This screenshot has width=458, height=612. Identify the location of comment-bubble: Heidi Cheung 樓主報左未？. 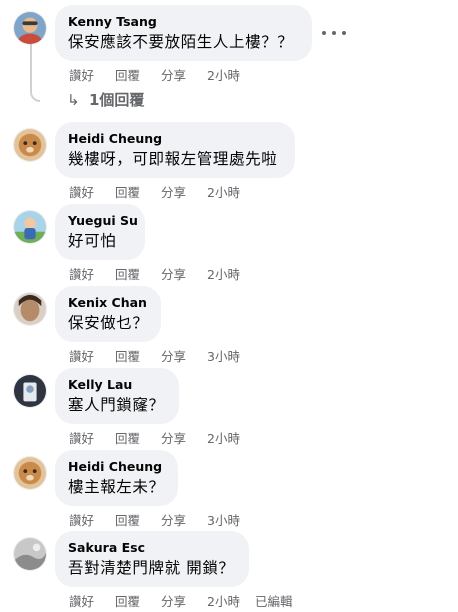
(116, 478).